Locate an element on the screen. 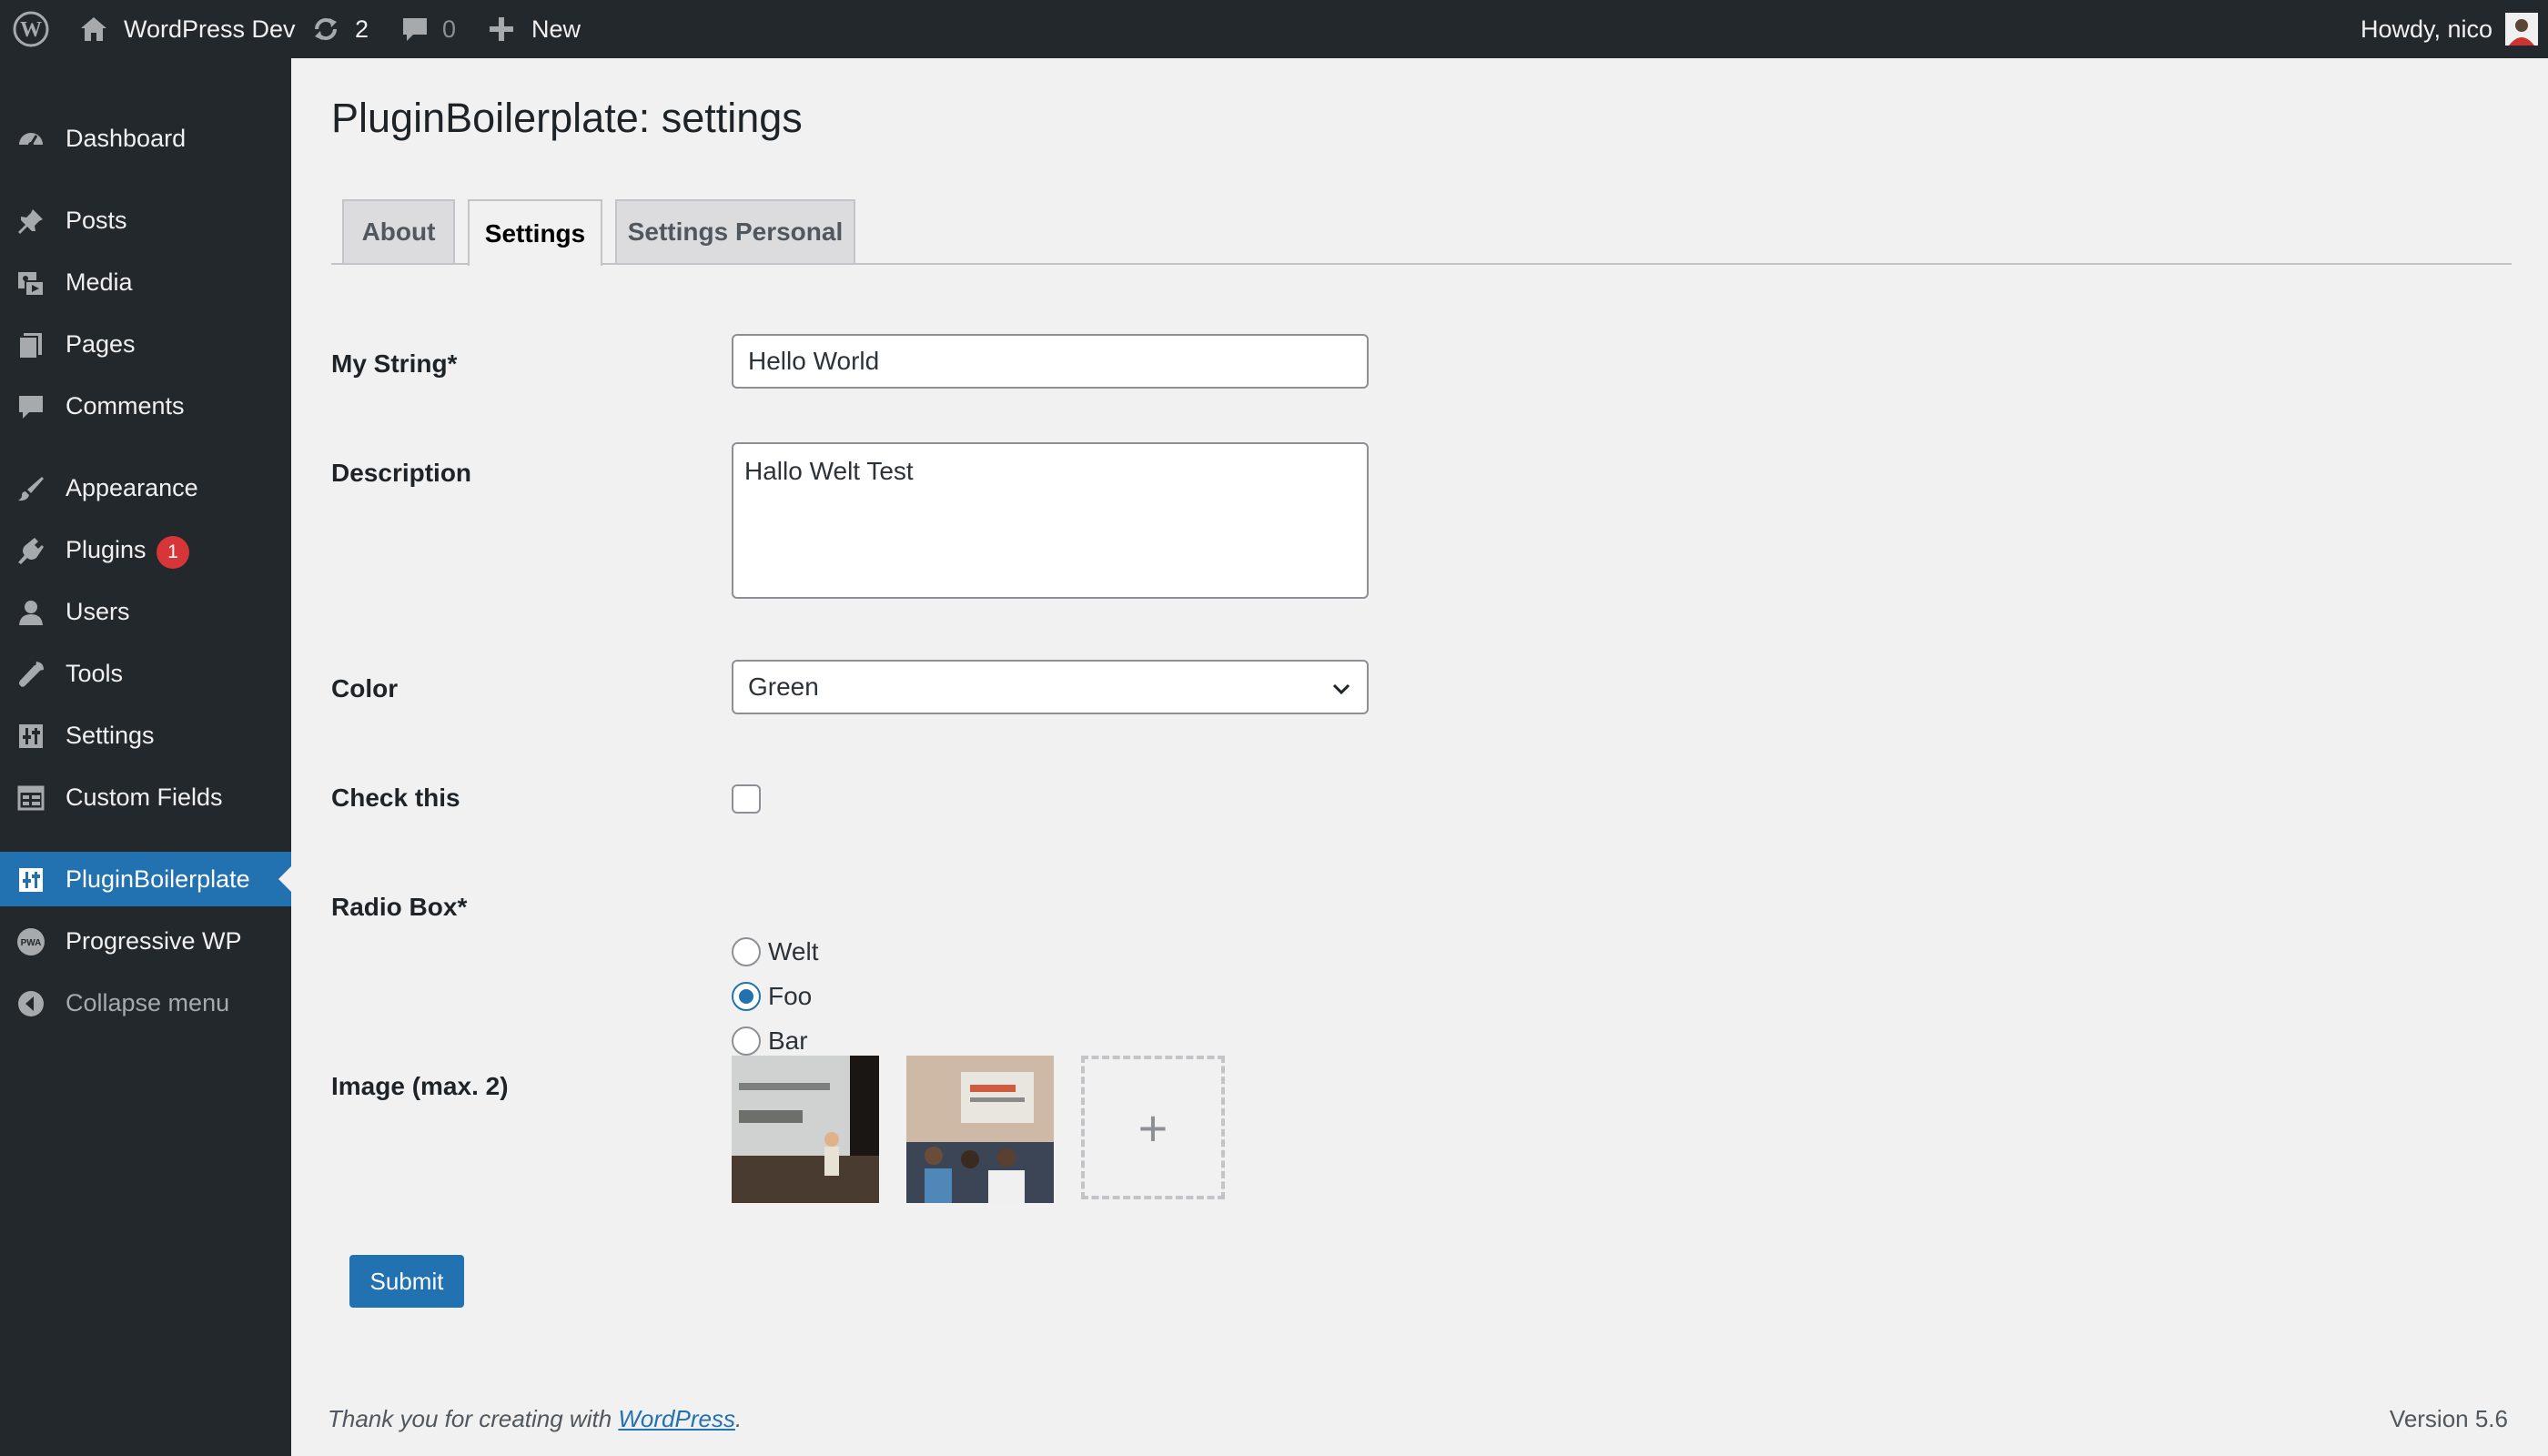  plus-icon is located at coordinates (502, 29).